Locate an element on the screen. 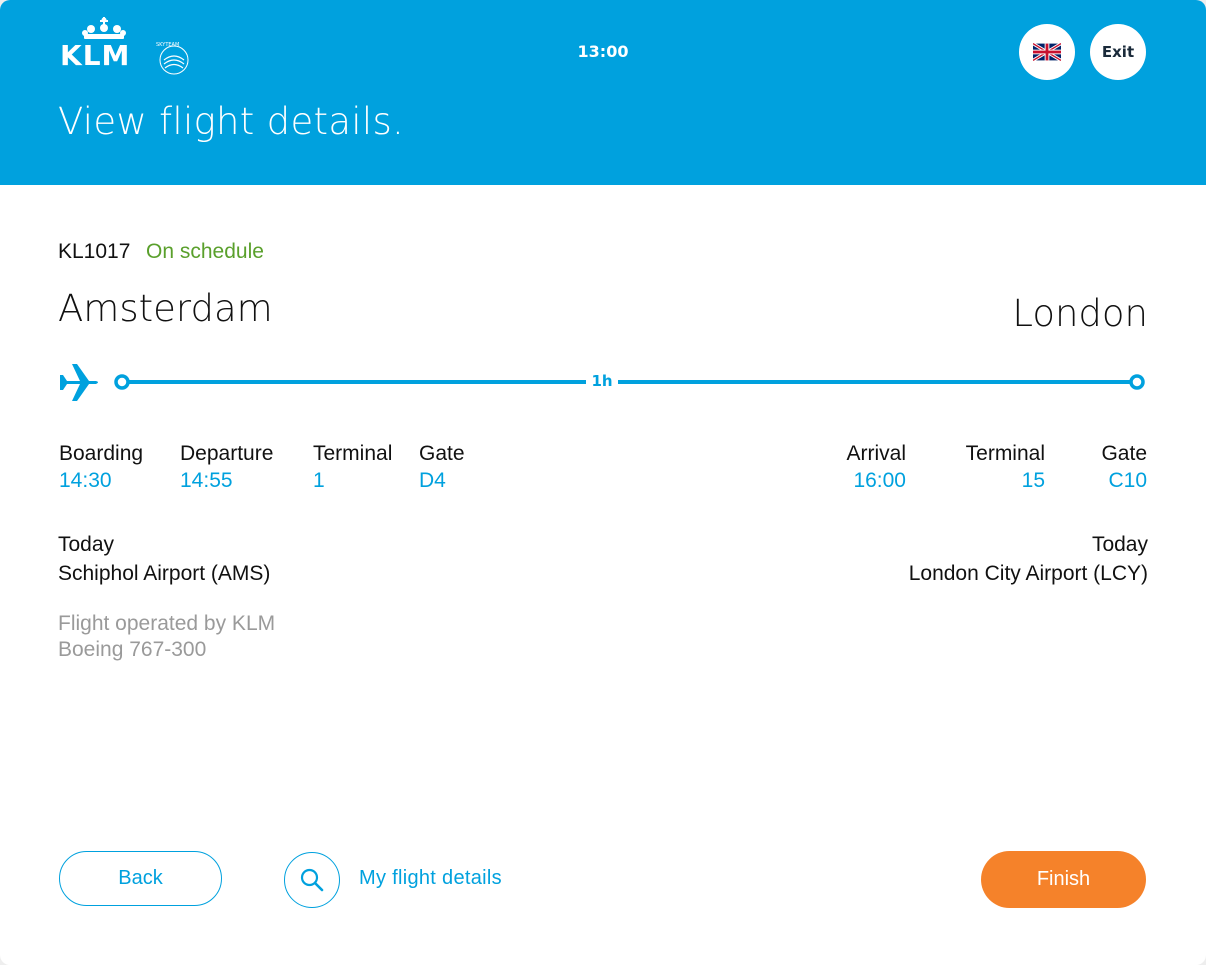  arrival-airport: London City Airport (LCY) is located at coordinates (1028, 573).